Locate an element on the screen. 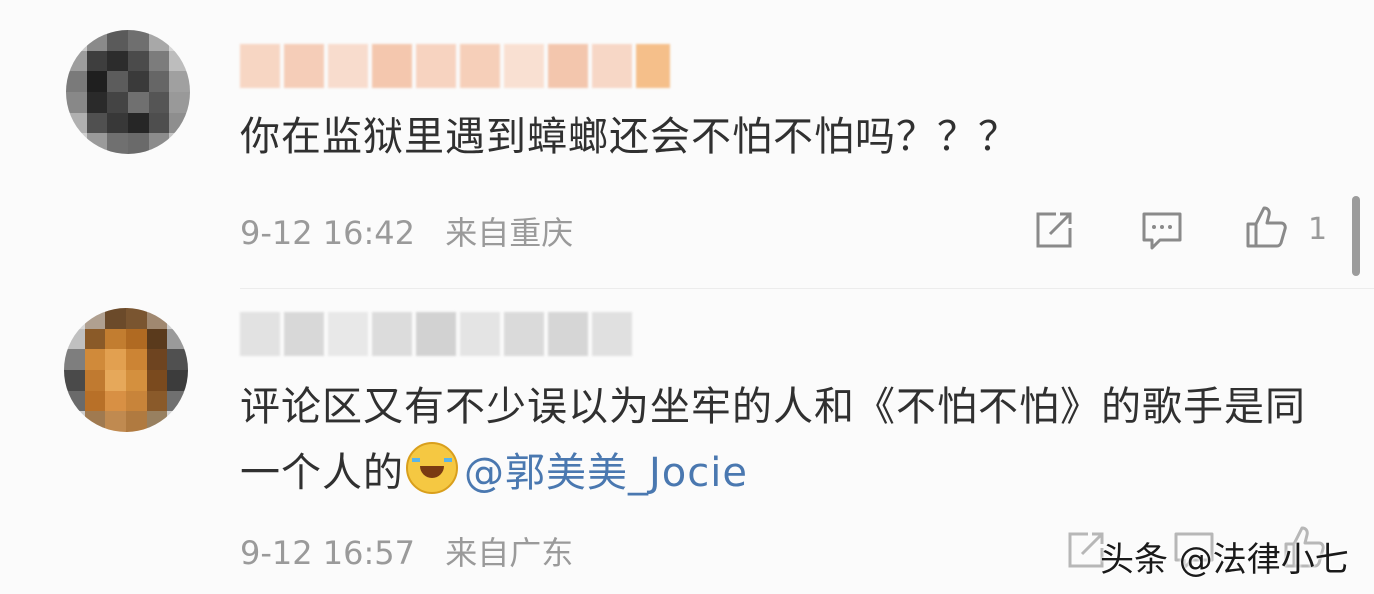 The height and width of the screenshot is (594, 1374). comment-icon is located at coordinates (1162, 230).